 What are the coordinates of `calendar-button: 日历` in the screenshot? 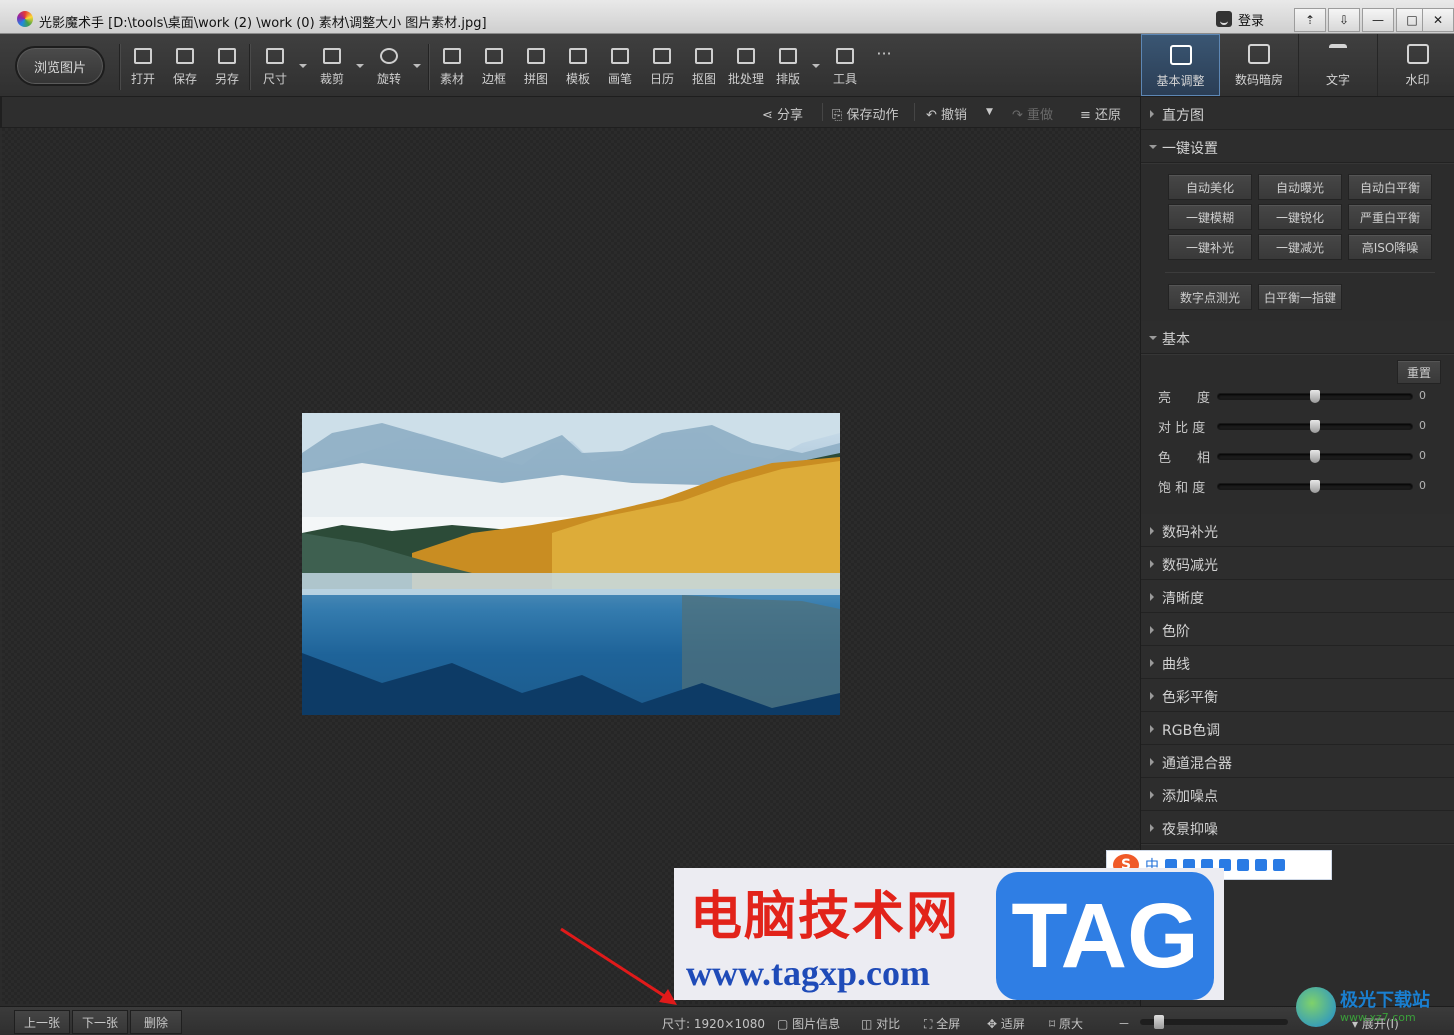 It's located at (662, 68).